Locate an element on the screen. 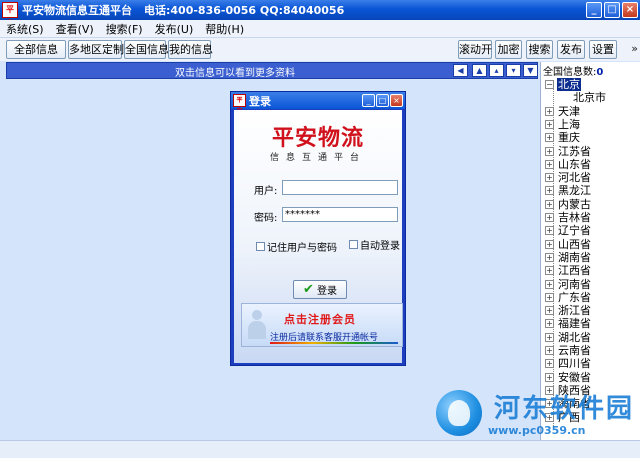 Image resolution: width=640 pixels, height=458 pixels. tree-item-label: 河南省 is located at coordinates (574, 284).